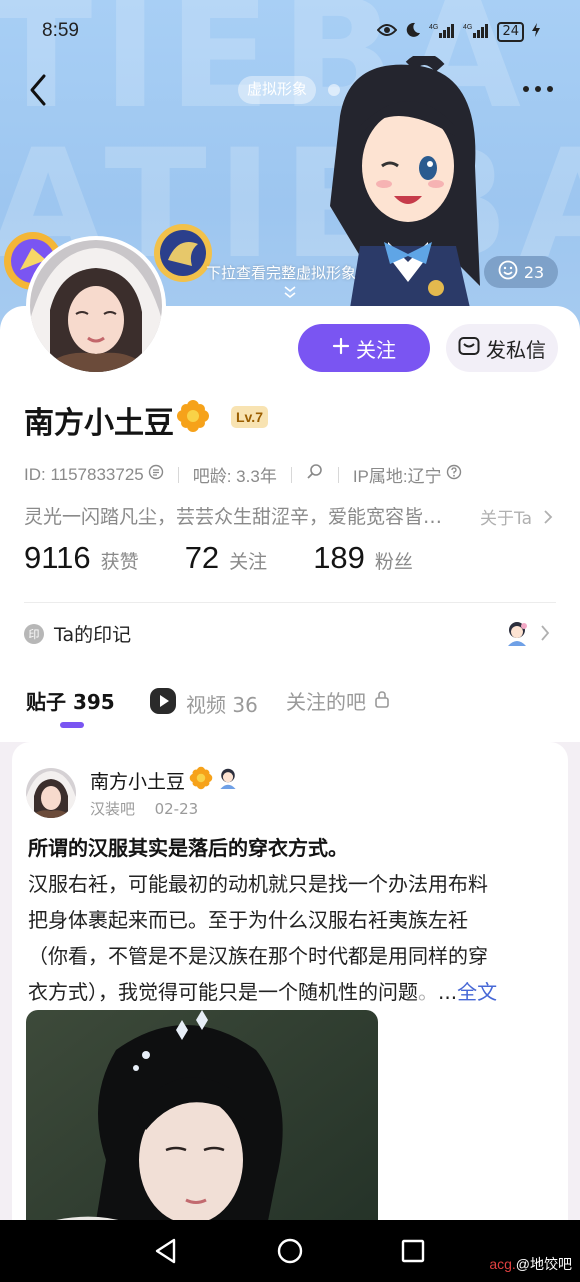 The image size is (580, 1282). Describe the element at coordinates (156, 474) in the screenshot. I see `copy-icon` at that location.